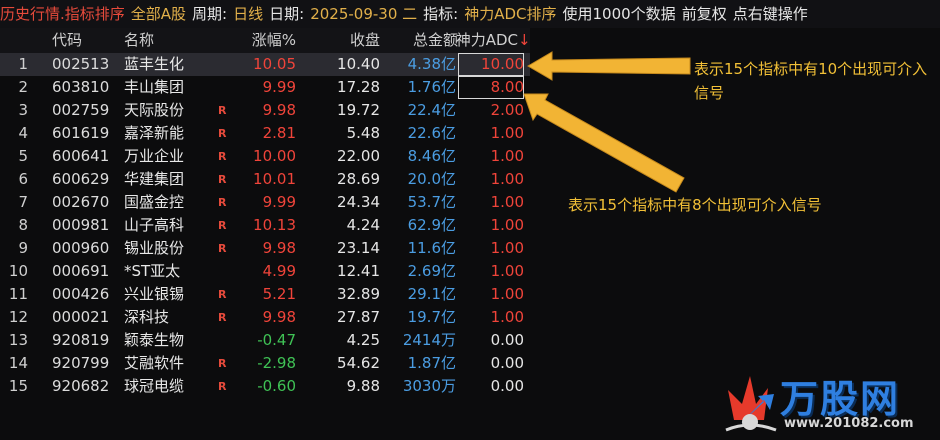  What do you see at coordinates (840, 399) in the screenshot?
I see `watermark-brand: 万股网` at bounding box center [840, 399].